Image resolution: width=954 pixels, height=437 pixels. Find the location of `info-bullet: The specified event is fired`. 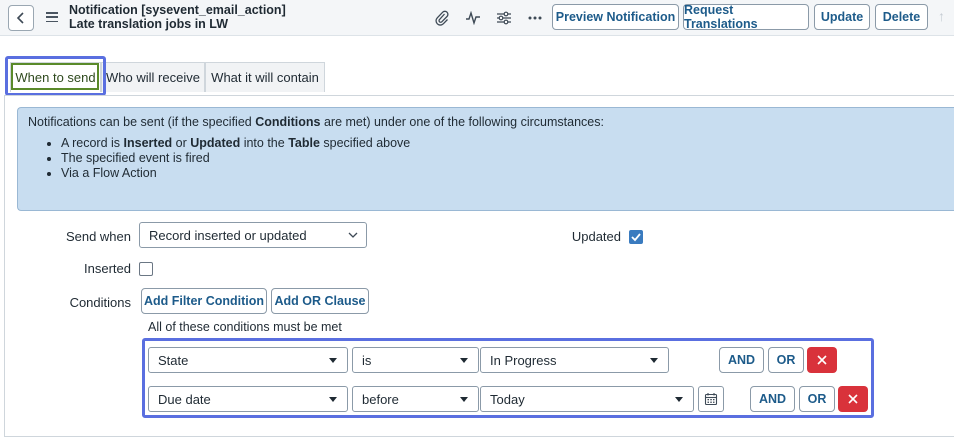

info-bullet: The specified event is fired is located at coordinates (502, 158).